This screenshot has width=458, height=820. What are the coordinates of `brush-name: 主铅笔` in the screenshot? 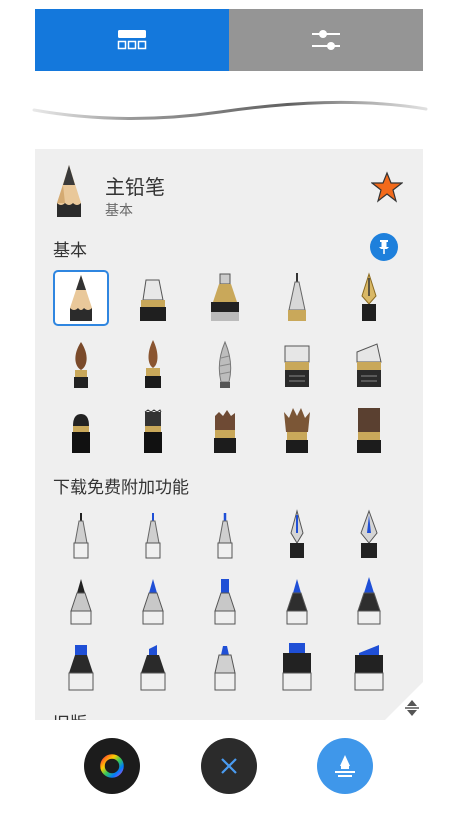 It's located at (135, 187).